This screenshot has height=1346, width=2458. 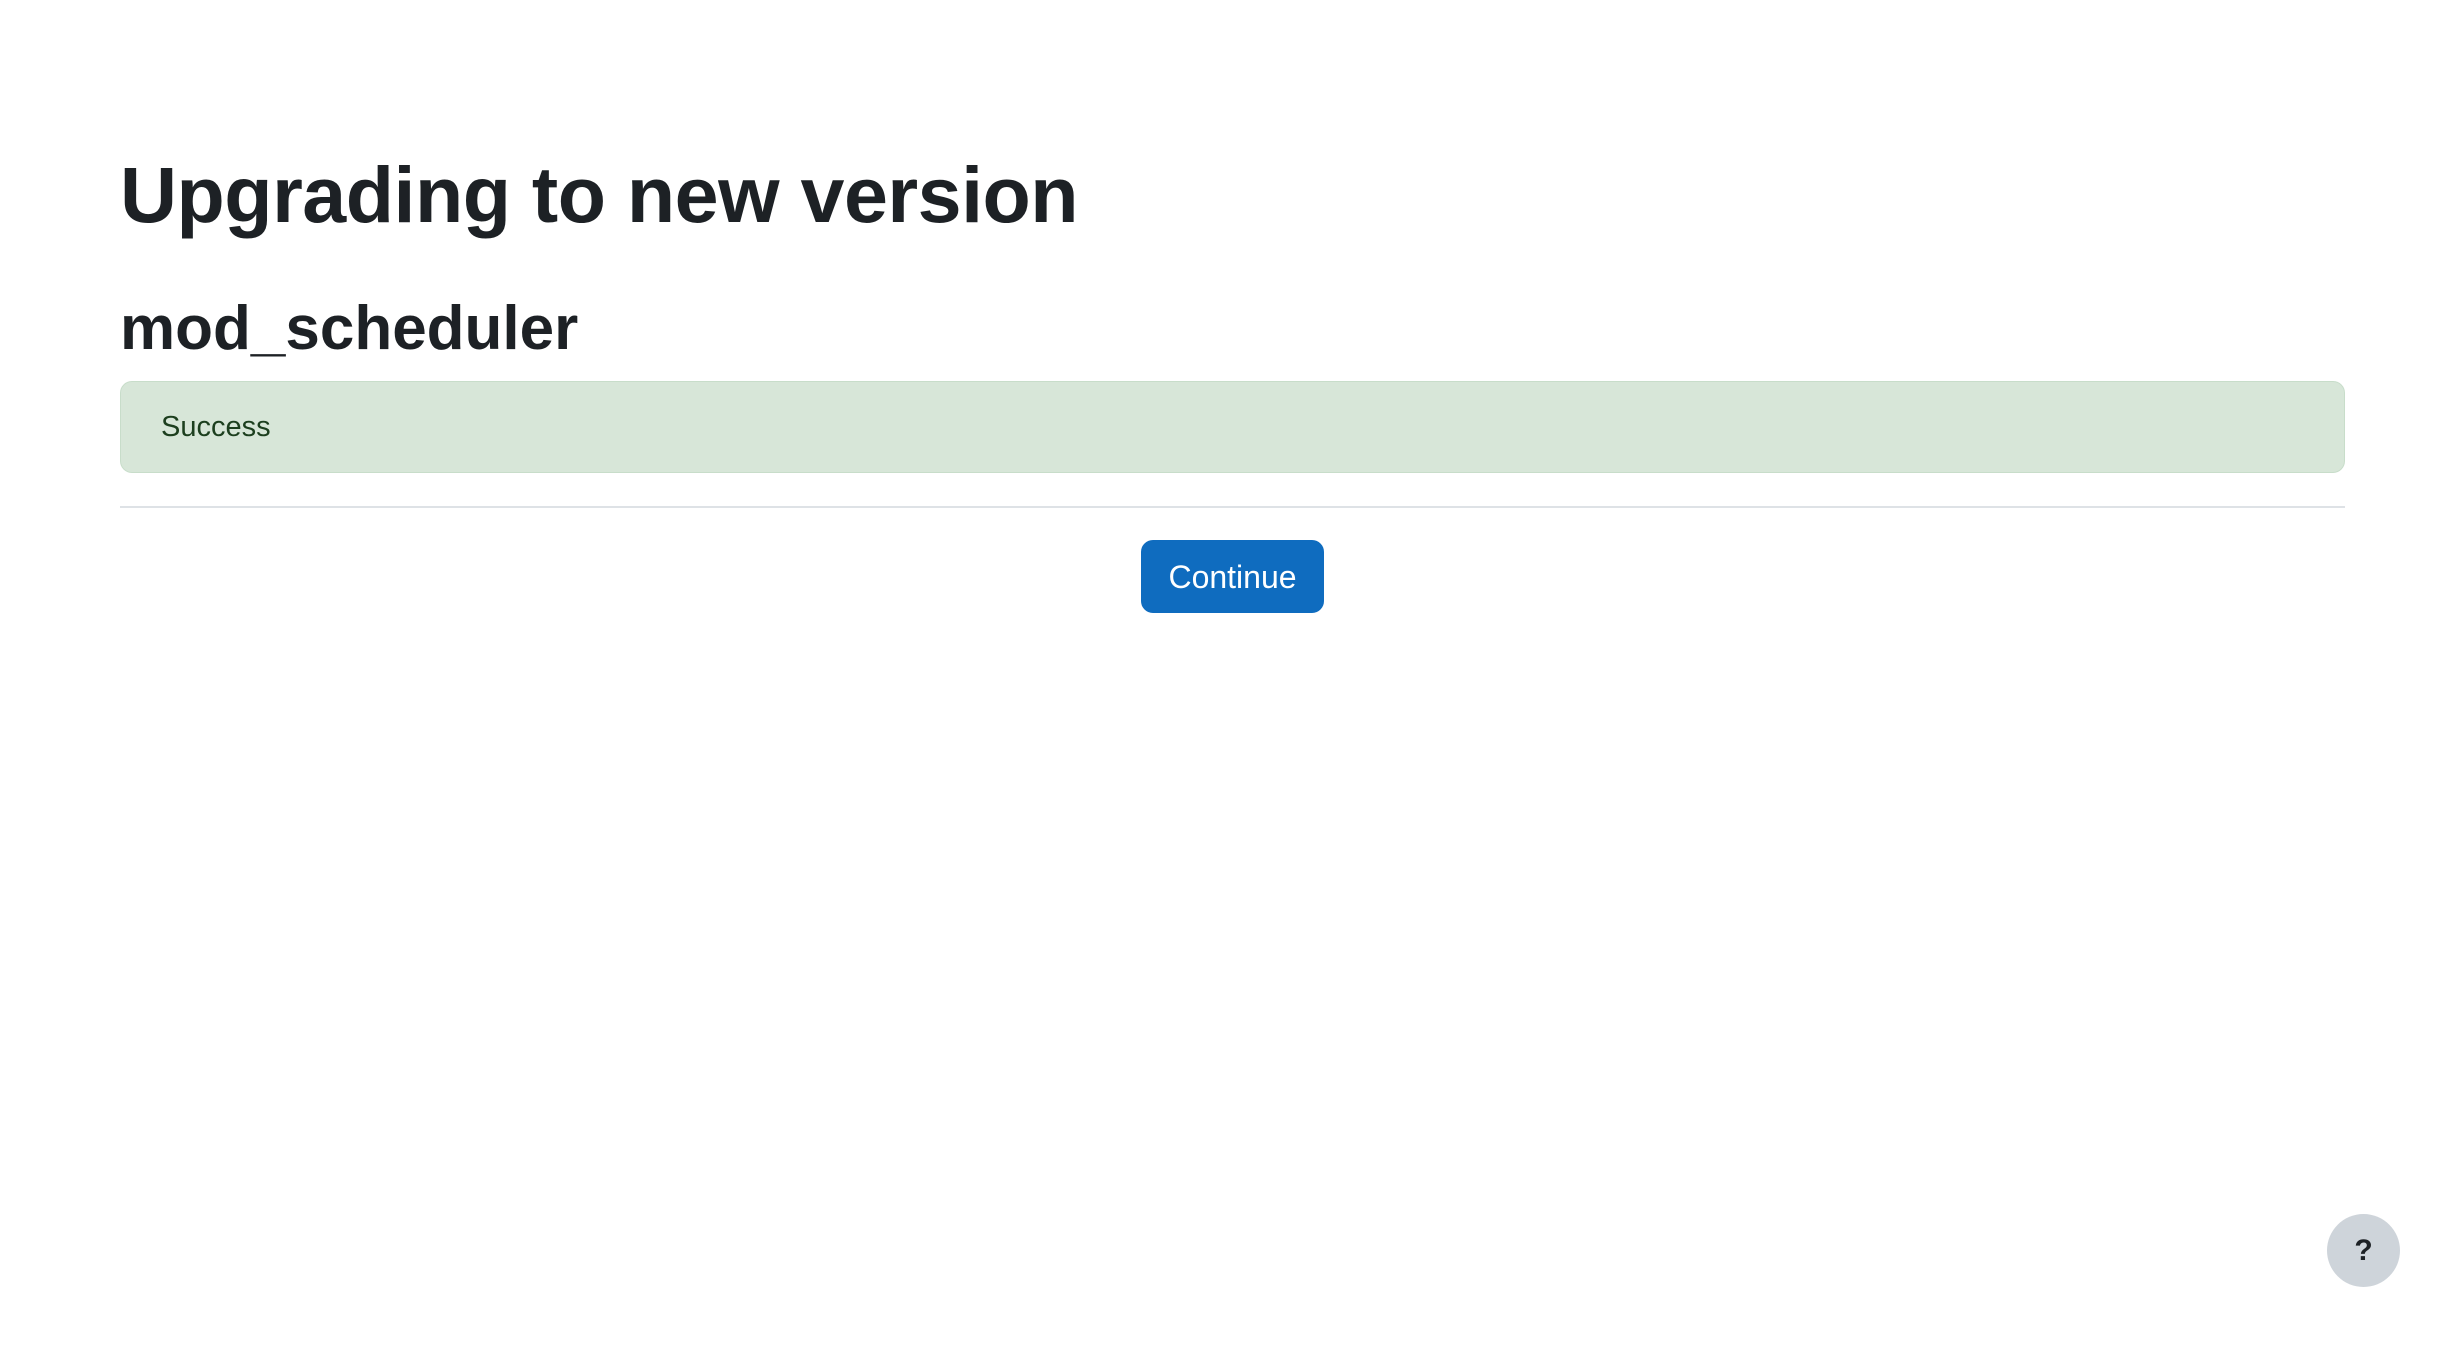 I want to click on continue-container: Continue, so click(x=1232, y=576).